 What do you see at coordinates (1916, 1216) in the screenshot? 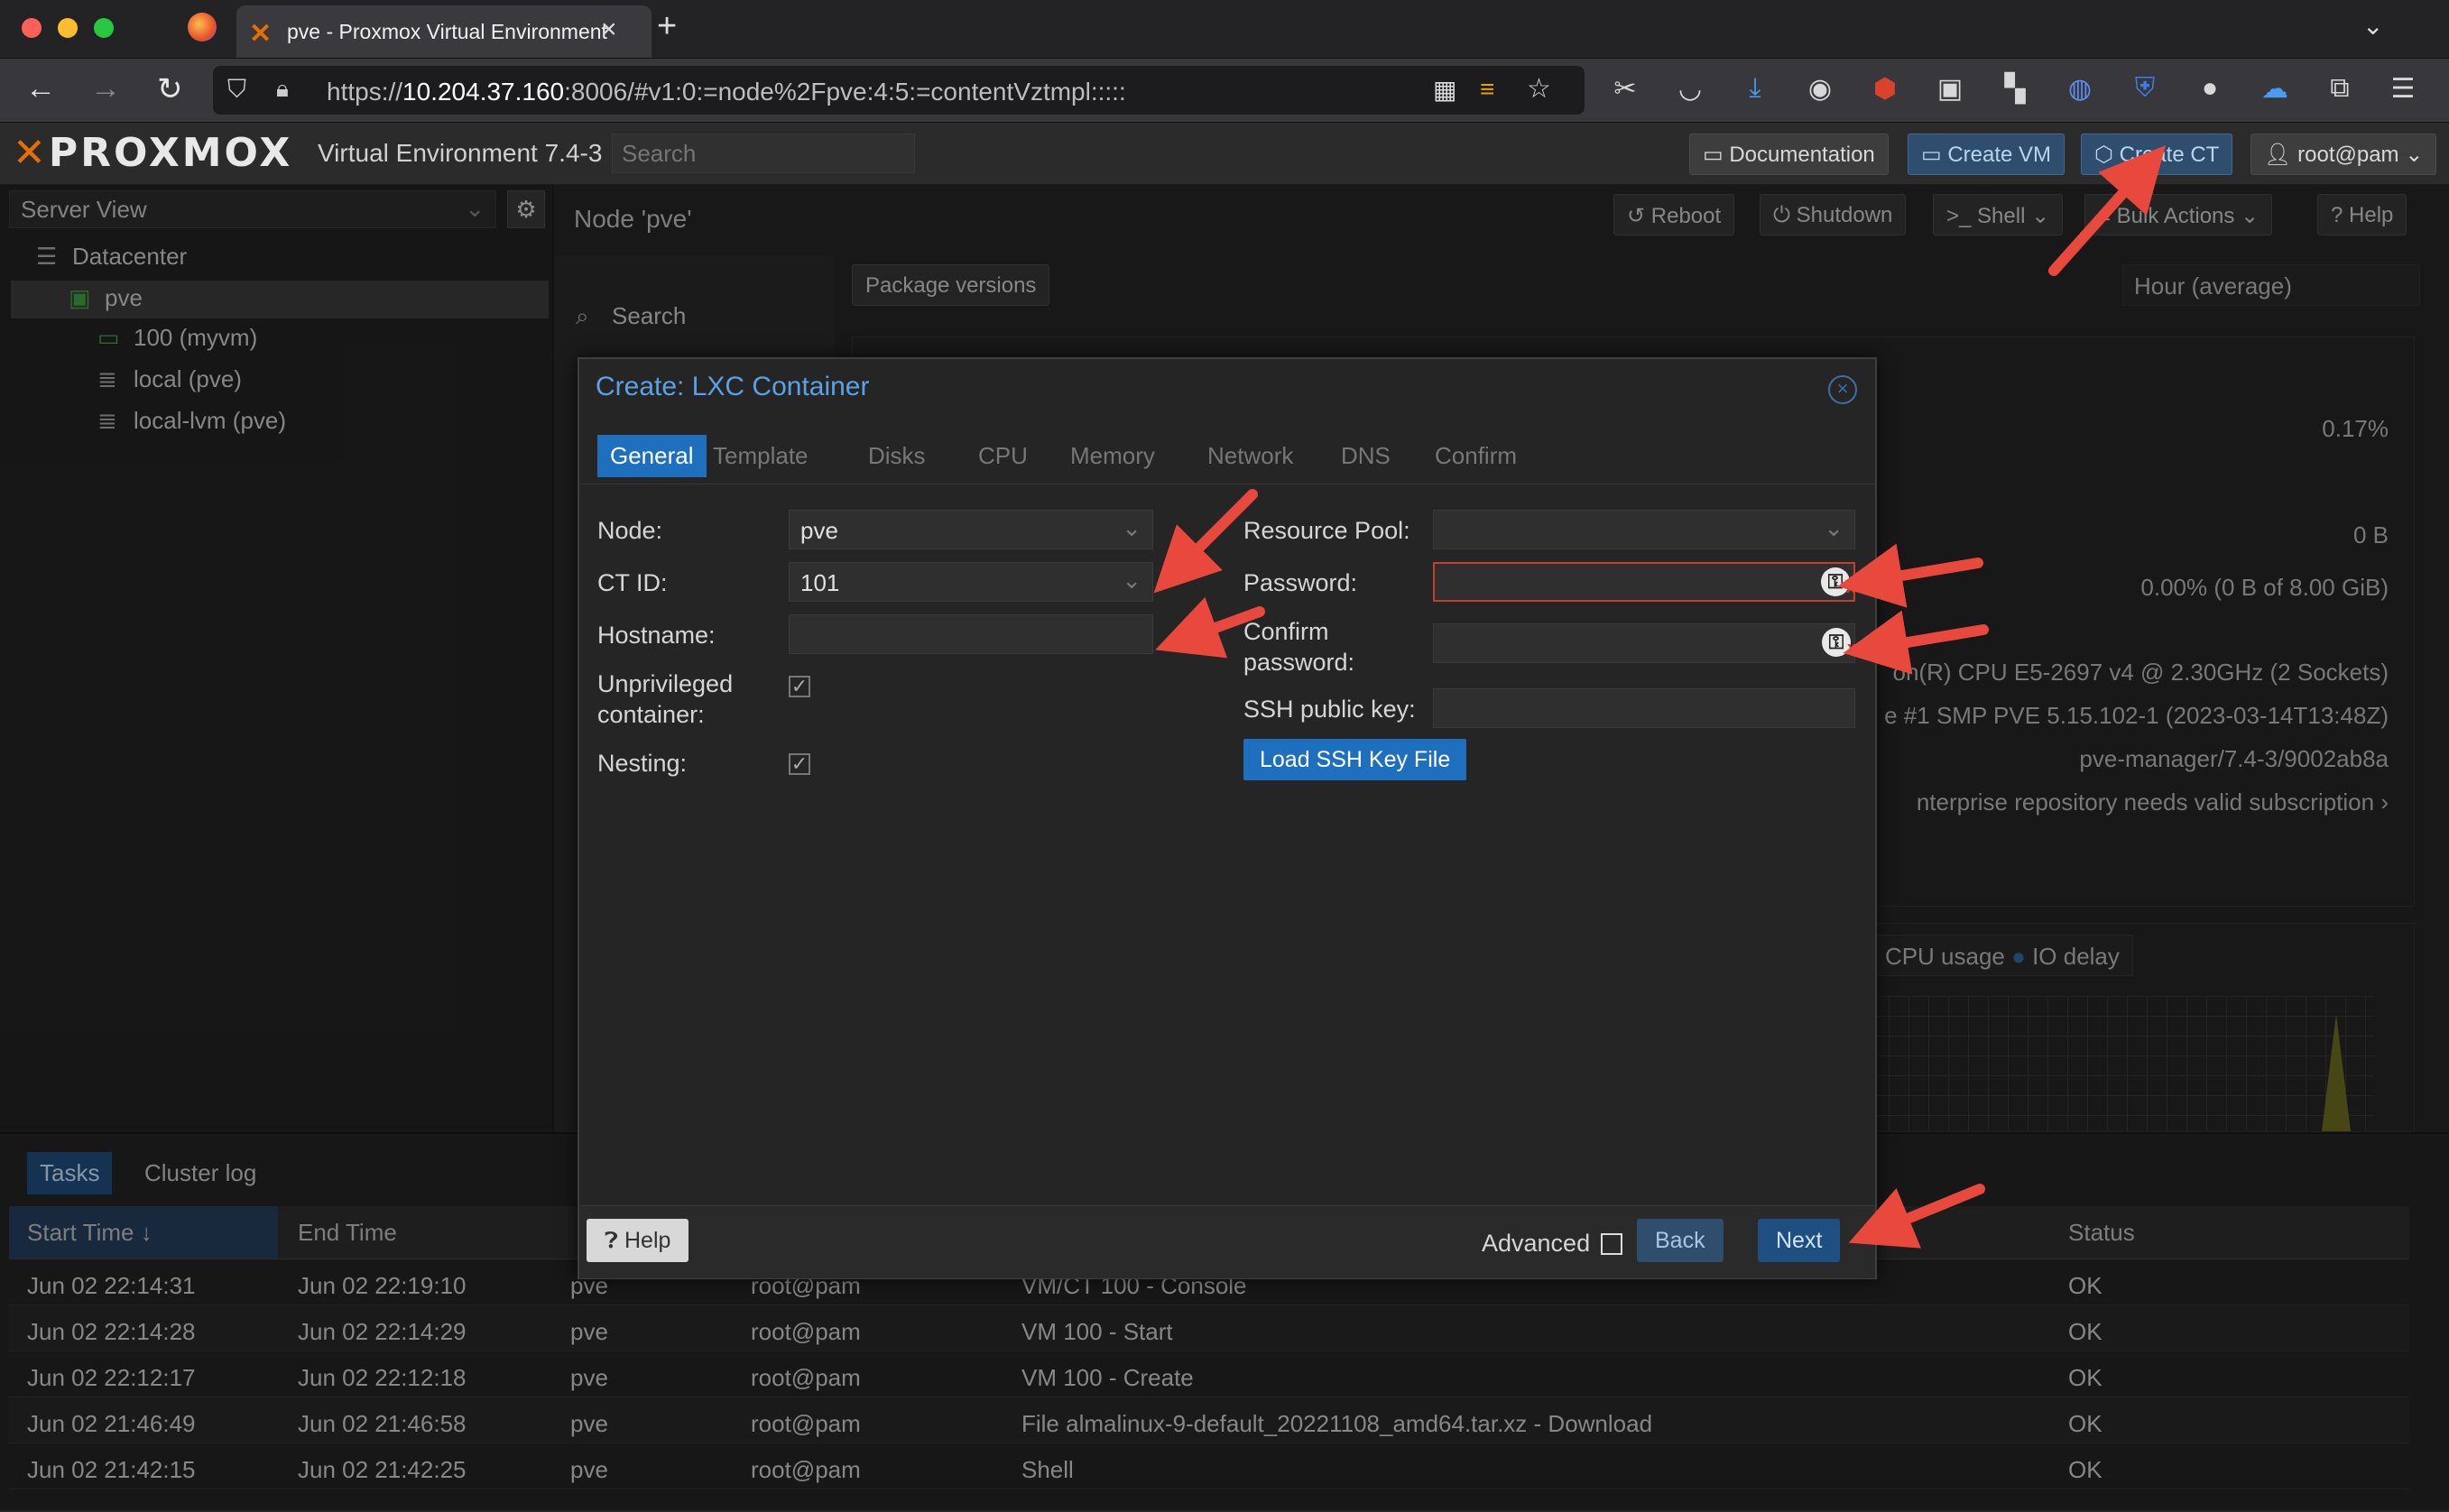
I see `arrow-next` at bounding box center [1916, 1216].